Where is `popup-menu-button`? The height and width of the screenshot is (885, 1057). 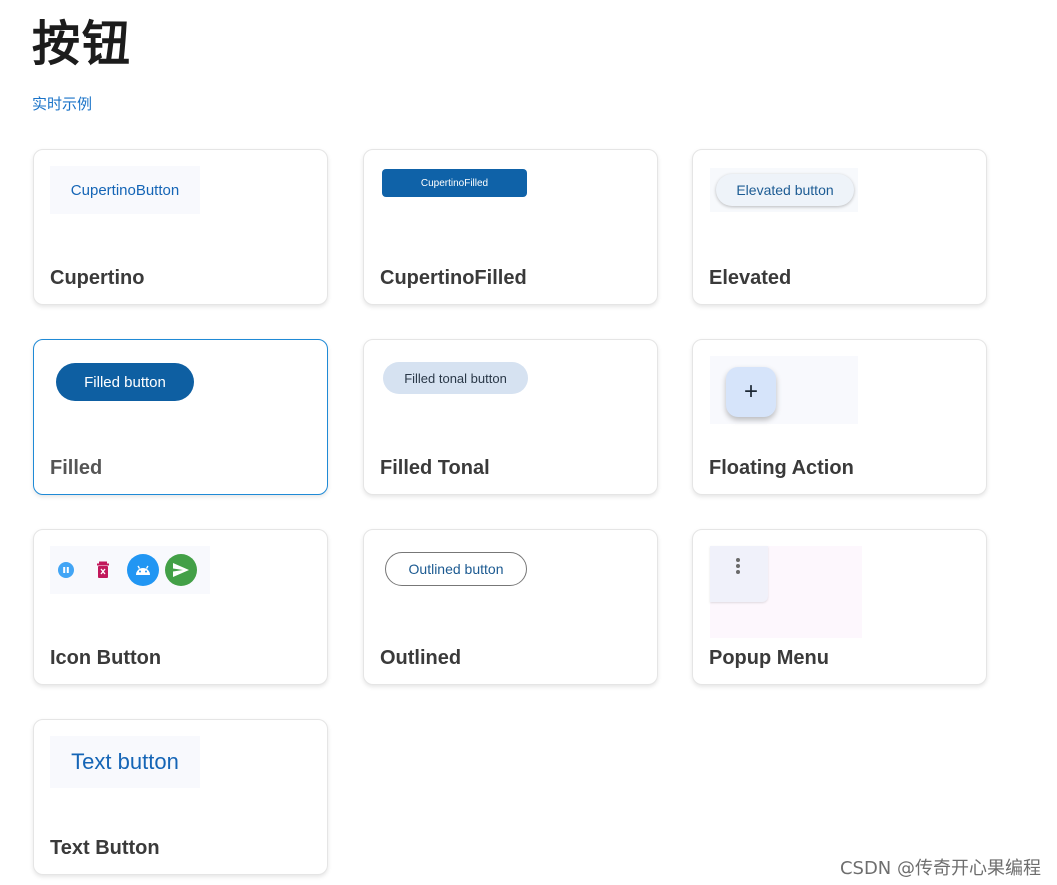 popup-menu-button is located at coordinates (739, 574).